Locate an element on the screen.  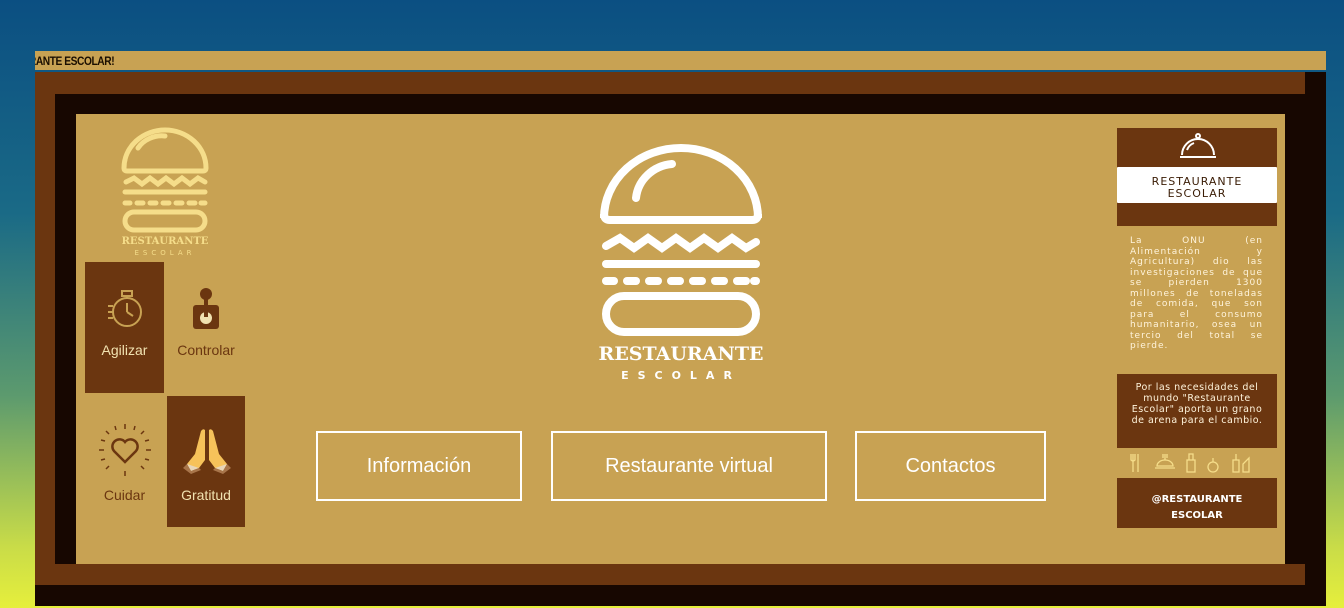
center-logo-subtitle: ESCOLAR is located at coordinates (681, 375).